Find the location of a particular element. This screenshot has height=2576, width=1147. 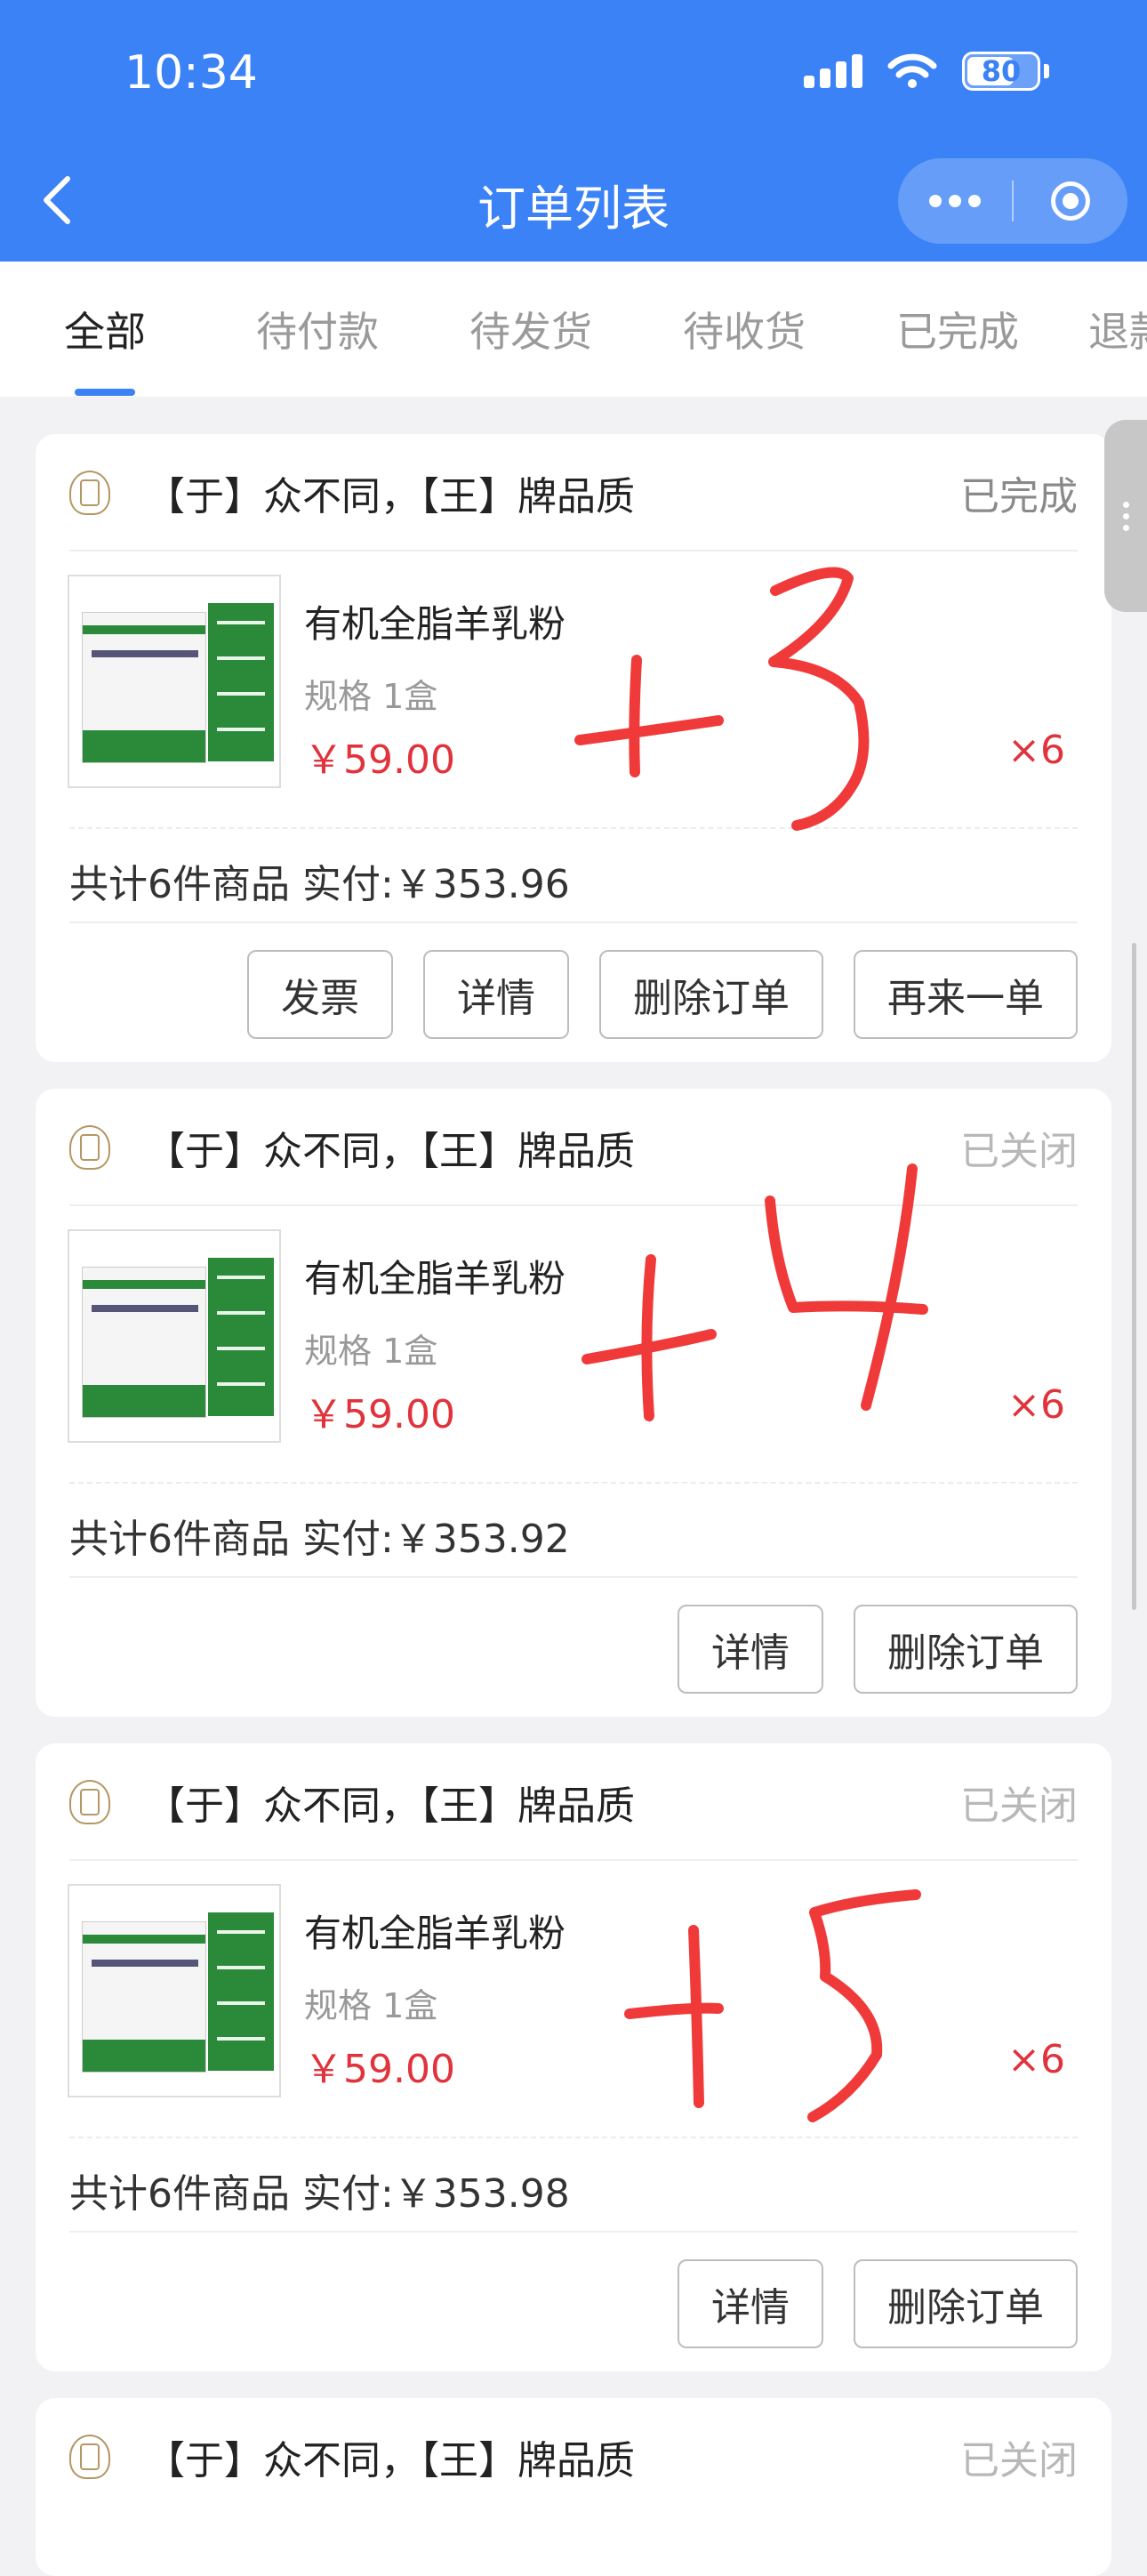

tab-completed: 已完成 is located at coordinates (957, 329).